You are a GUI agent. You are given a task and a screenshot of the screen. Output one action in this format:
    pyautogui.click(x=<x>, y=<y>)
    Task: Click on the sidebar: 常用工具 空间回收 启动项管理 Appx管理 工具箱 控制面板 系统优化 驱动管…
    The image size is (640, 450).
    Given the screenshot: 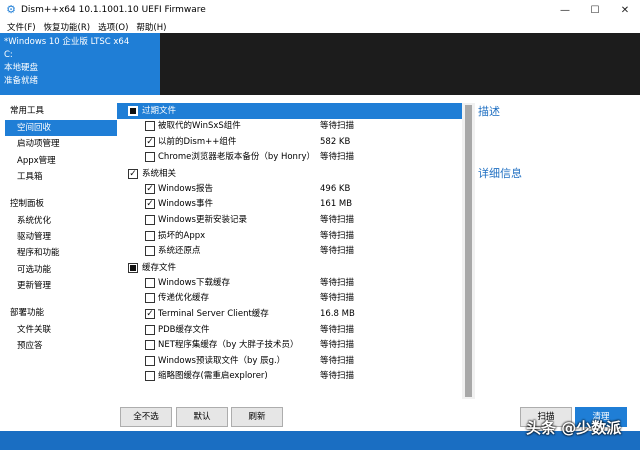 What is the action you would take?
    pyautogui.click(x=58, y=263)
    